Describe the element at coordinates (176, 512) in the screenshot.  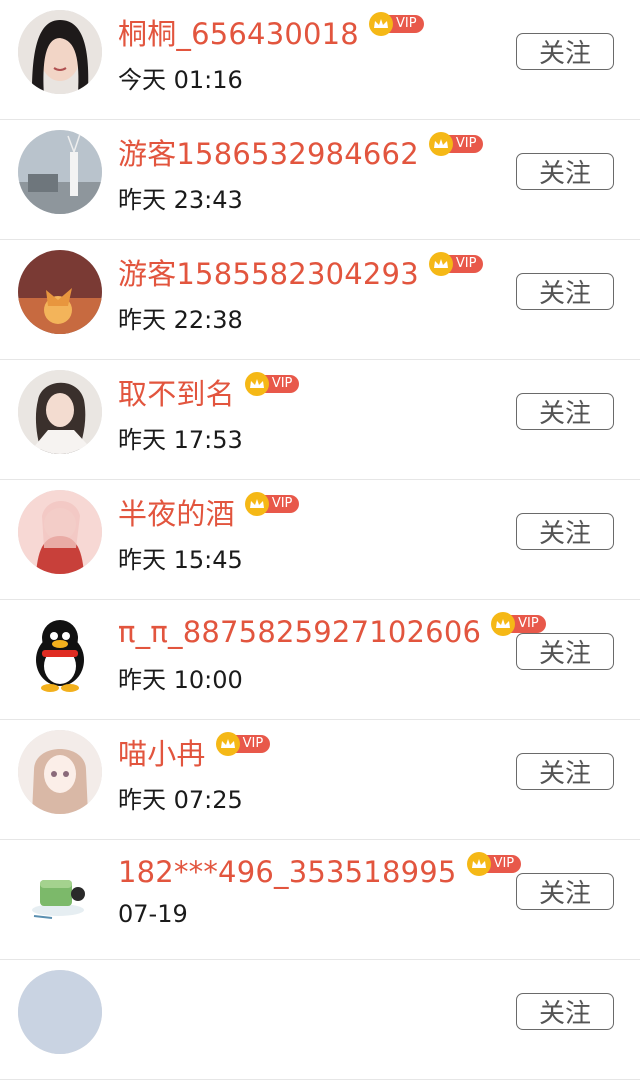
I see `username: 半夜的酒` at that location.